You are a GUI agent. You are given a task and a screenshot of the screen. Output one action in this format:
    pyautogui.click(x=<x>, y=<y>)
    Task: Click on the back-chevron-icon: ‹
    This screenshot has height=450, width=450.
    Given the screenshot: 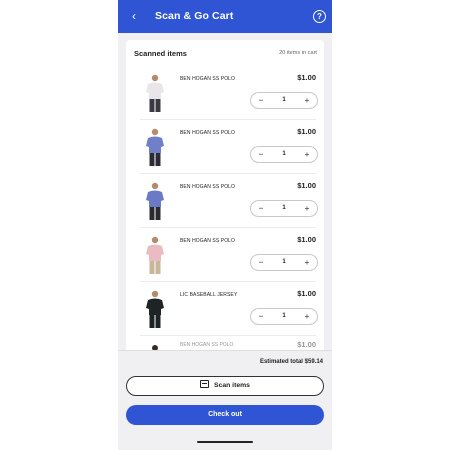 What is the action you would take?
    pyautogui.click(x=134, y=16)
    